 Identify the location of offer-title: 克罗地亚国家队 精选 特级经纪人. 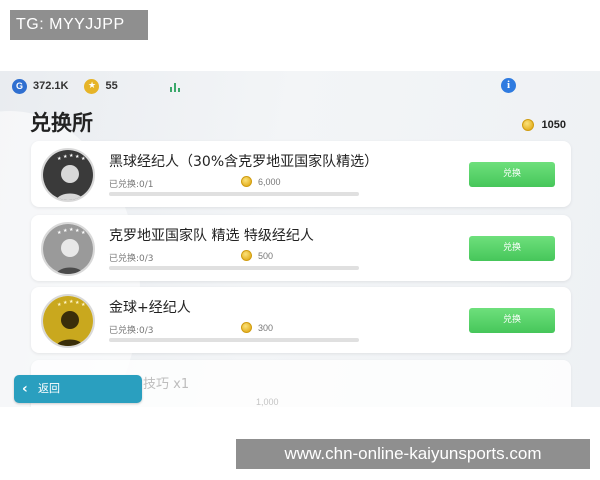
(211, 236).